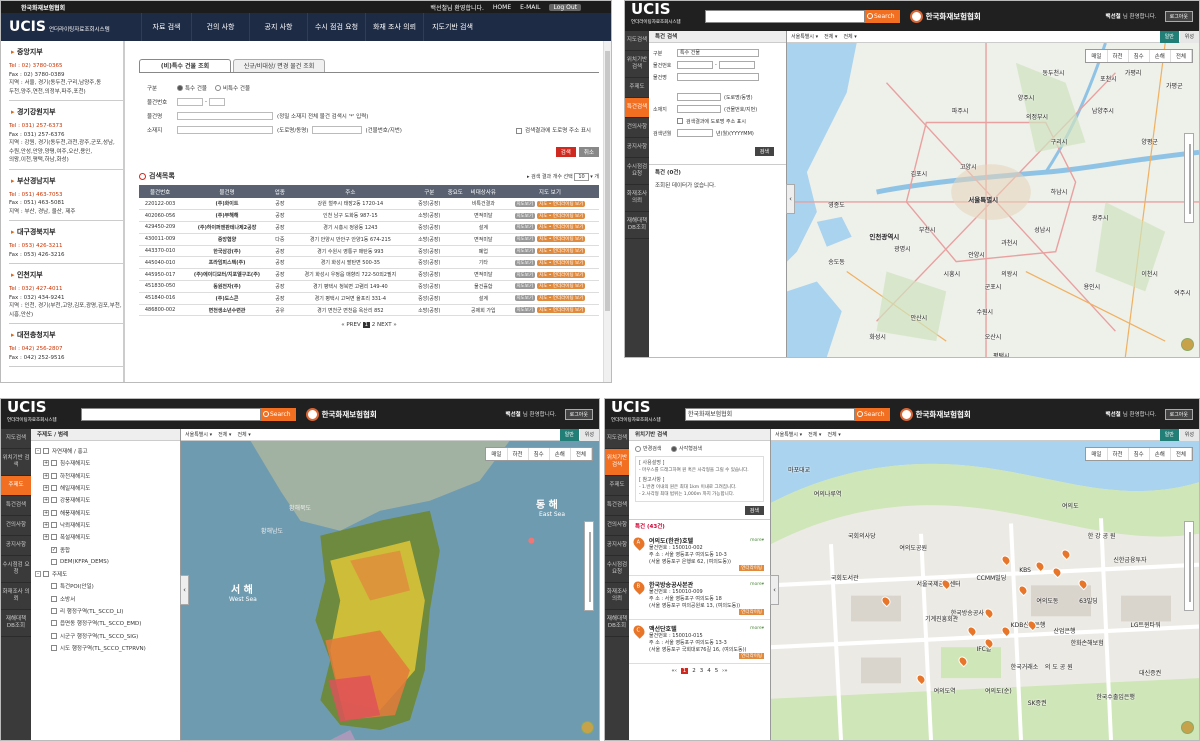  Describe the element at coordinates (581, 176) in the screenshot. I see `page-size-select: 10` at that location.